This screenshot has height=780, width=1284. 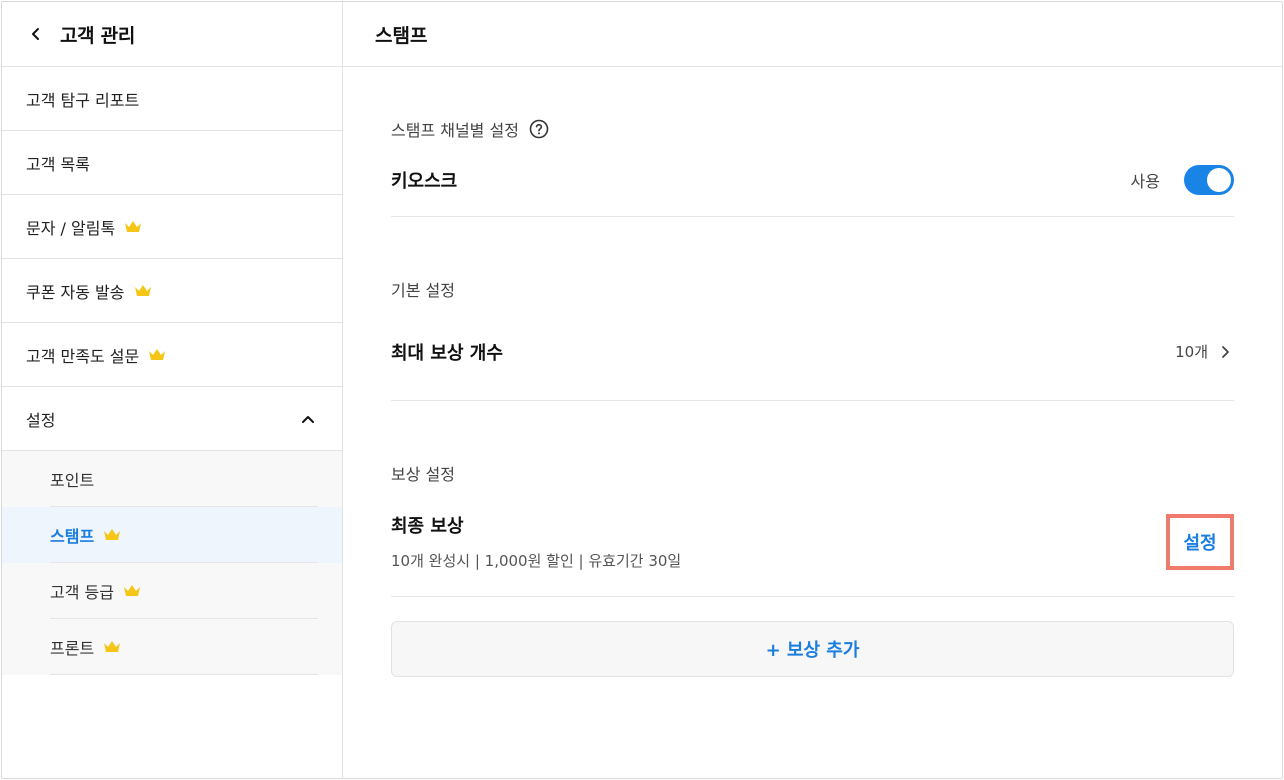 What do you see at coordinates (98, 35) in the screenshot?
I see `sidebar-title: 고객 관리` at bounding box center [98, 35].